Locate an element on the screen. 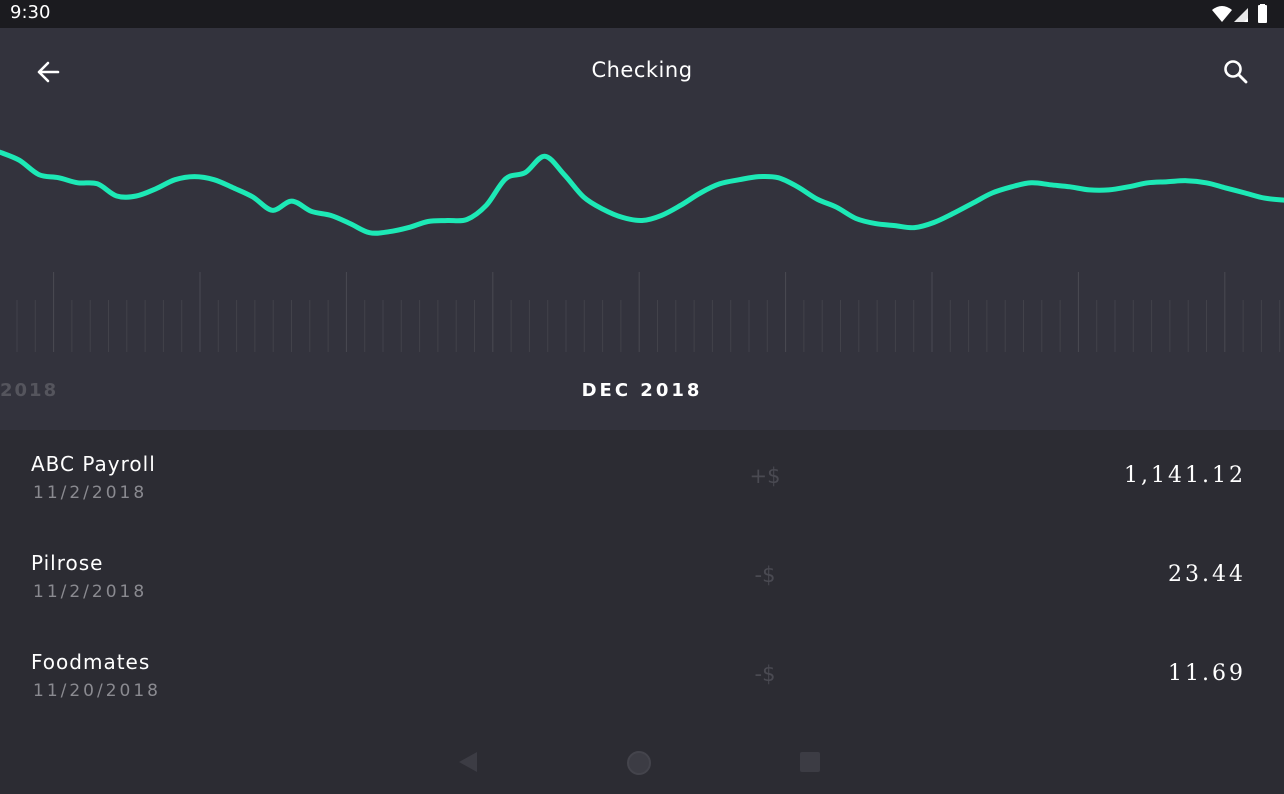 This screenshot has height=794, width=1284. status-icons is located at coordinates (1239, 13).